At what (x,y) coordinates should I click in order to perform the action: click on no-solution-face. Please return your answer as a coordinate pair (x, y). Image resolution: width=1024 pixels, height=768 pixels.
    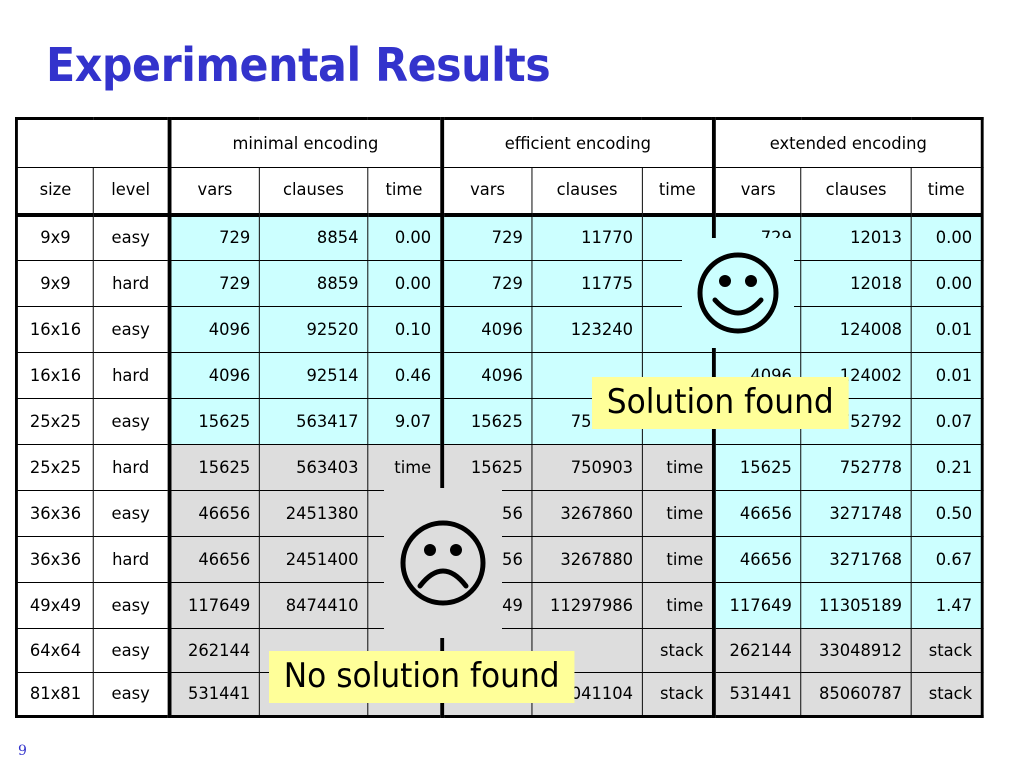
    Looking at the image, I should click on (443, 563).